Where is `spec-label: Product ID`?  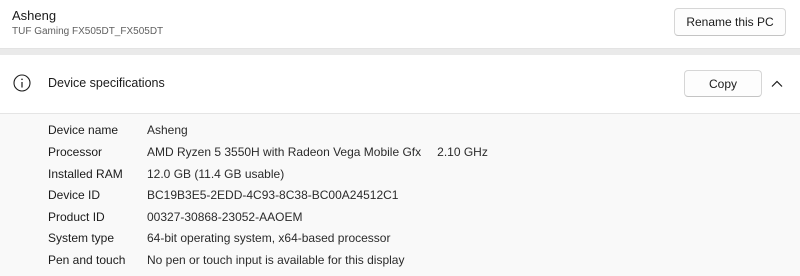
spec-label: Product ID is located at coordinates (76, 217).